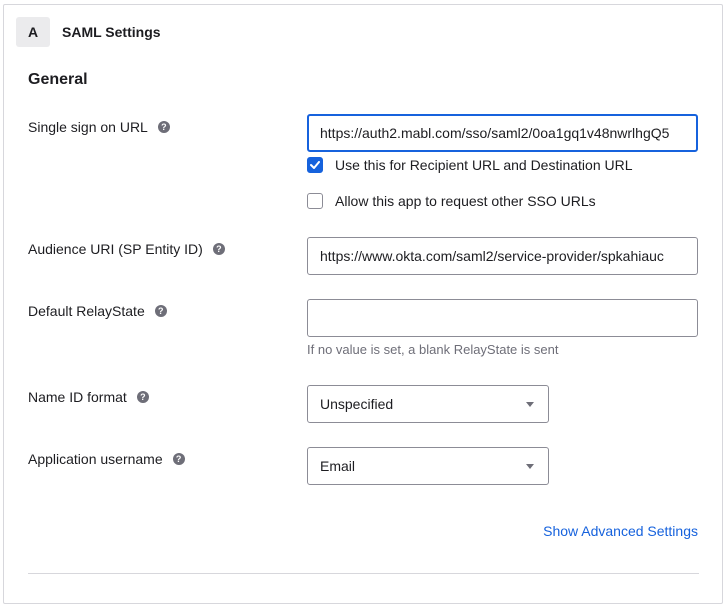 The width and height of the screenshot is (727, 604). What do you see at coordinates (338, 466) in the screenshot?
I see `app-username-value: Email` at bounding box center [338, 466].